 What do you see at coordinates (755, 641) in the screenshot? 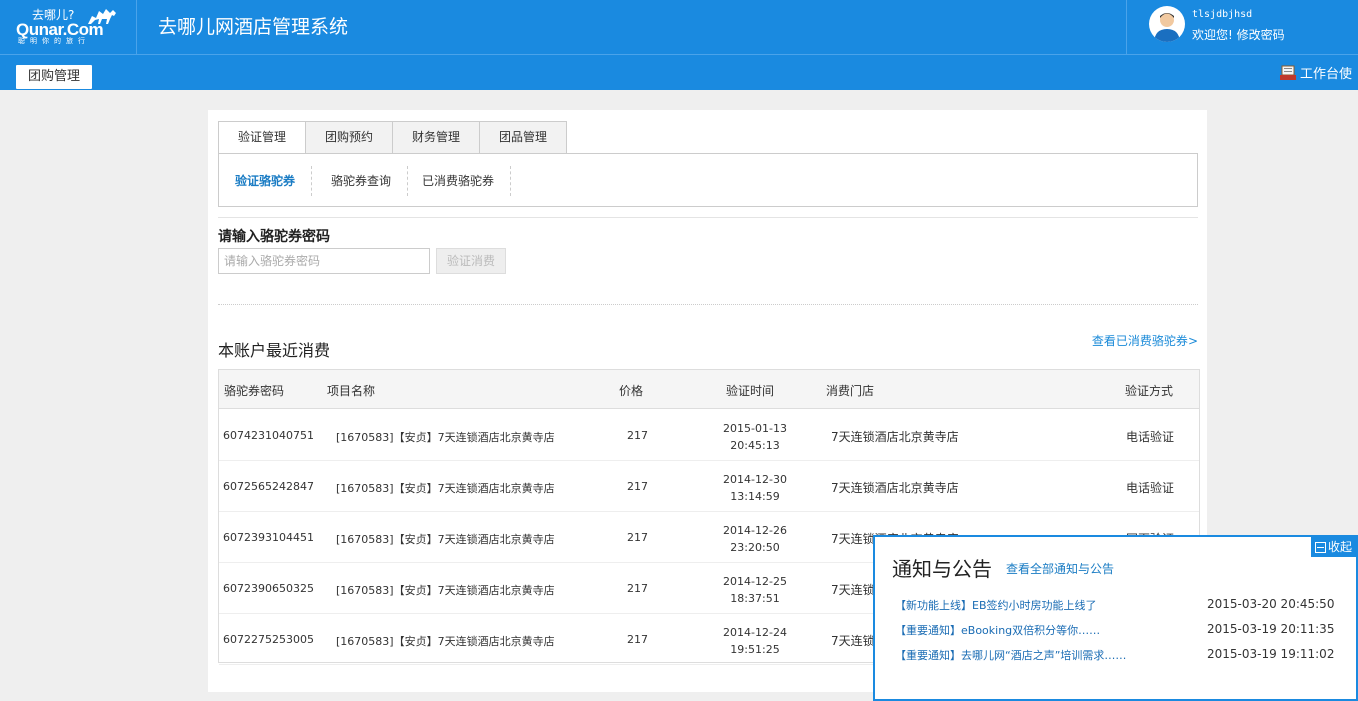
I see `cell-verify-time: 2014-12-24 19:51:25` at bounding box center [755, 641].